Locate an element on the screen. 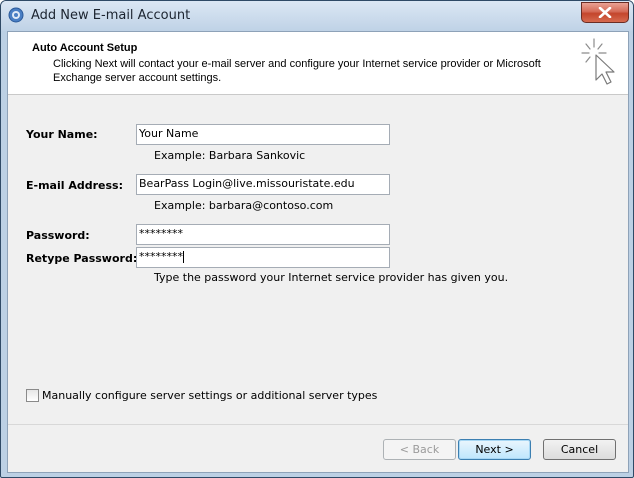  email-address-example: Example: barbara@contoso.com is located at coordinates (244, 205).